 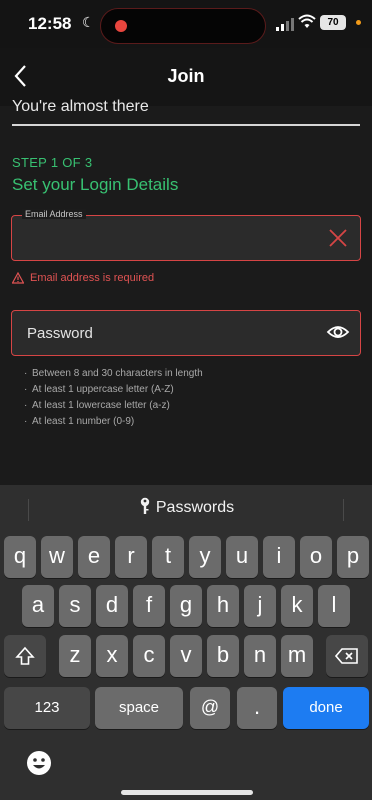 I want to click on step-indicator: STEP 1 OF 3, so click(x=52, y=162).